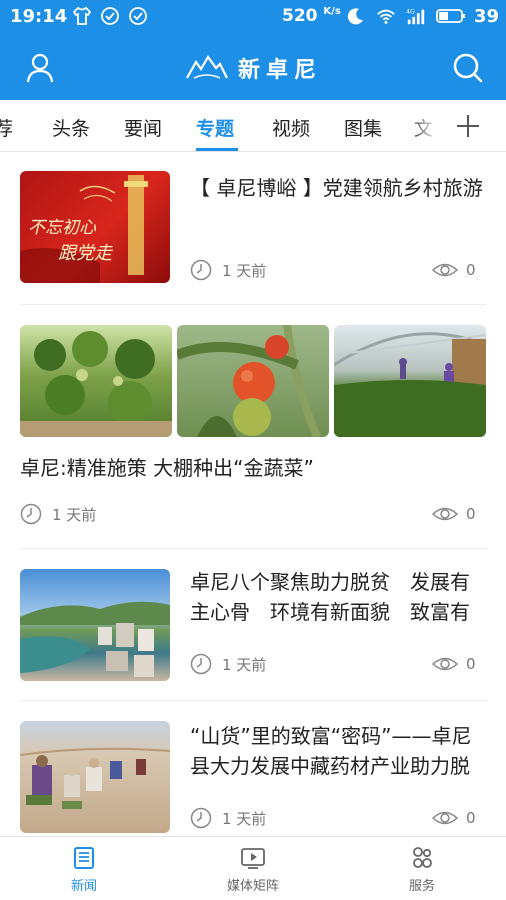 This screenshot has width=506, height=900. Describe the element at coordinates (95, 639) in the screenshot. I see `town-river-image` at that location.